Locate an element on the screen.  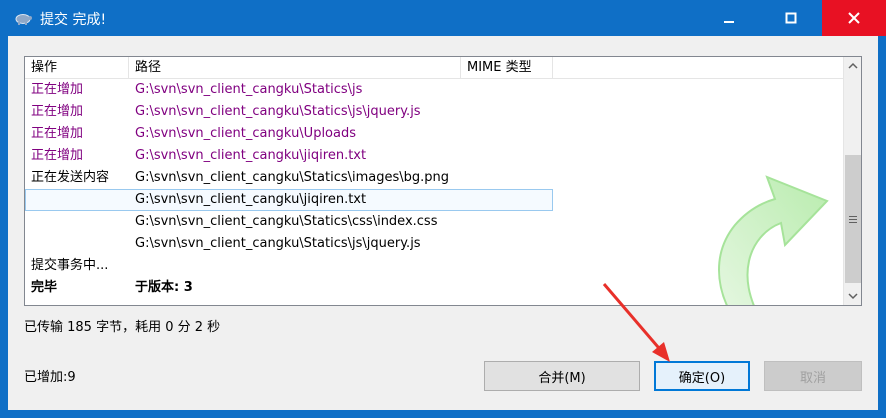
maximize-icon is located at coordinates (791, 18).